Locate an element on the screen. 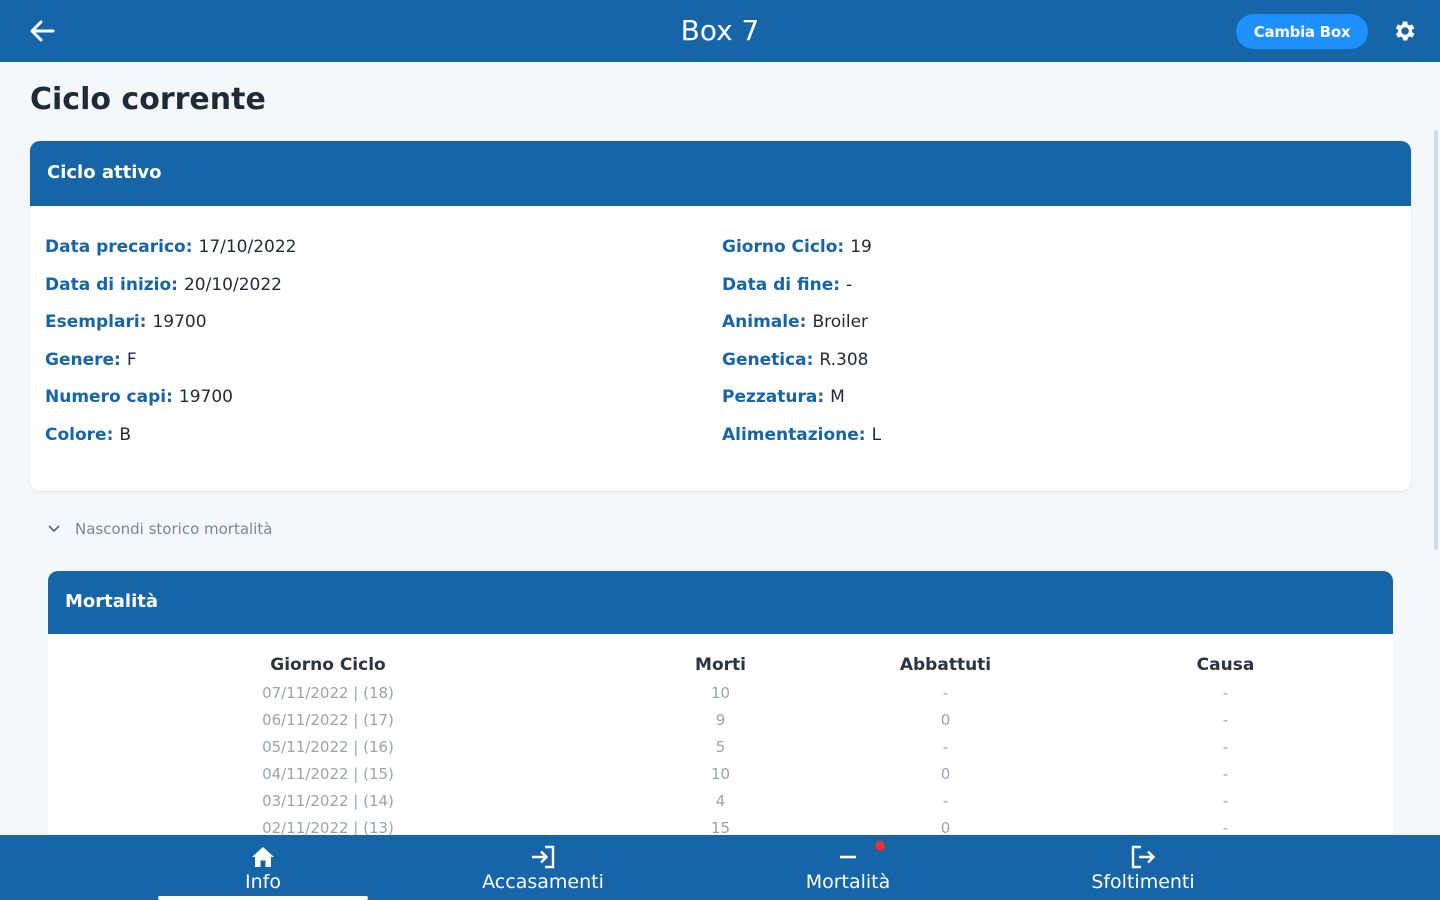 The image size is (1440, 900). cell-morti: 4 is located at coordinates (720, 800).